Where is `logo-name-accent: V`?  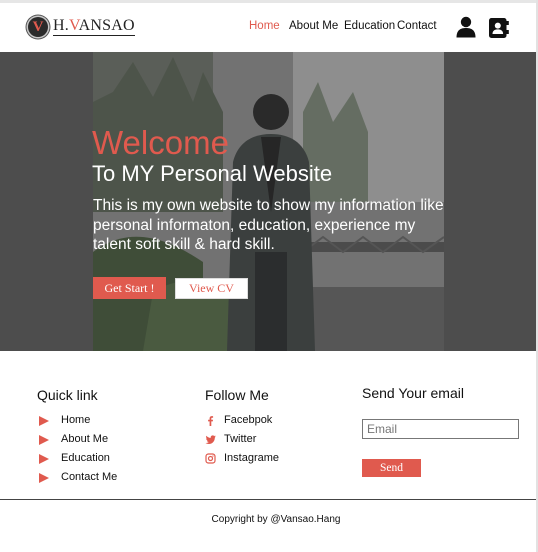
logo-name-accent: V is located at coordinates (73, 25).